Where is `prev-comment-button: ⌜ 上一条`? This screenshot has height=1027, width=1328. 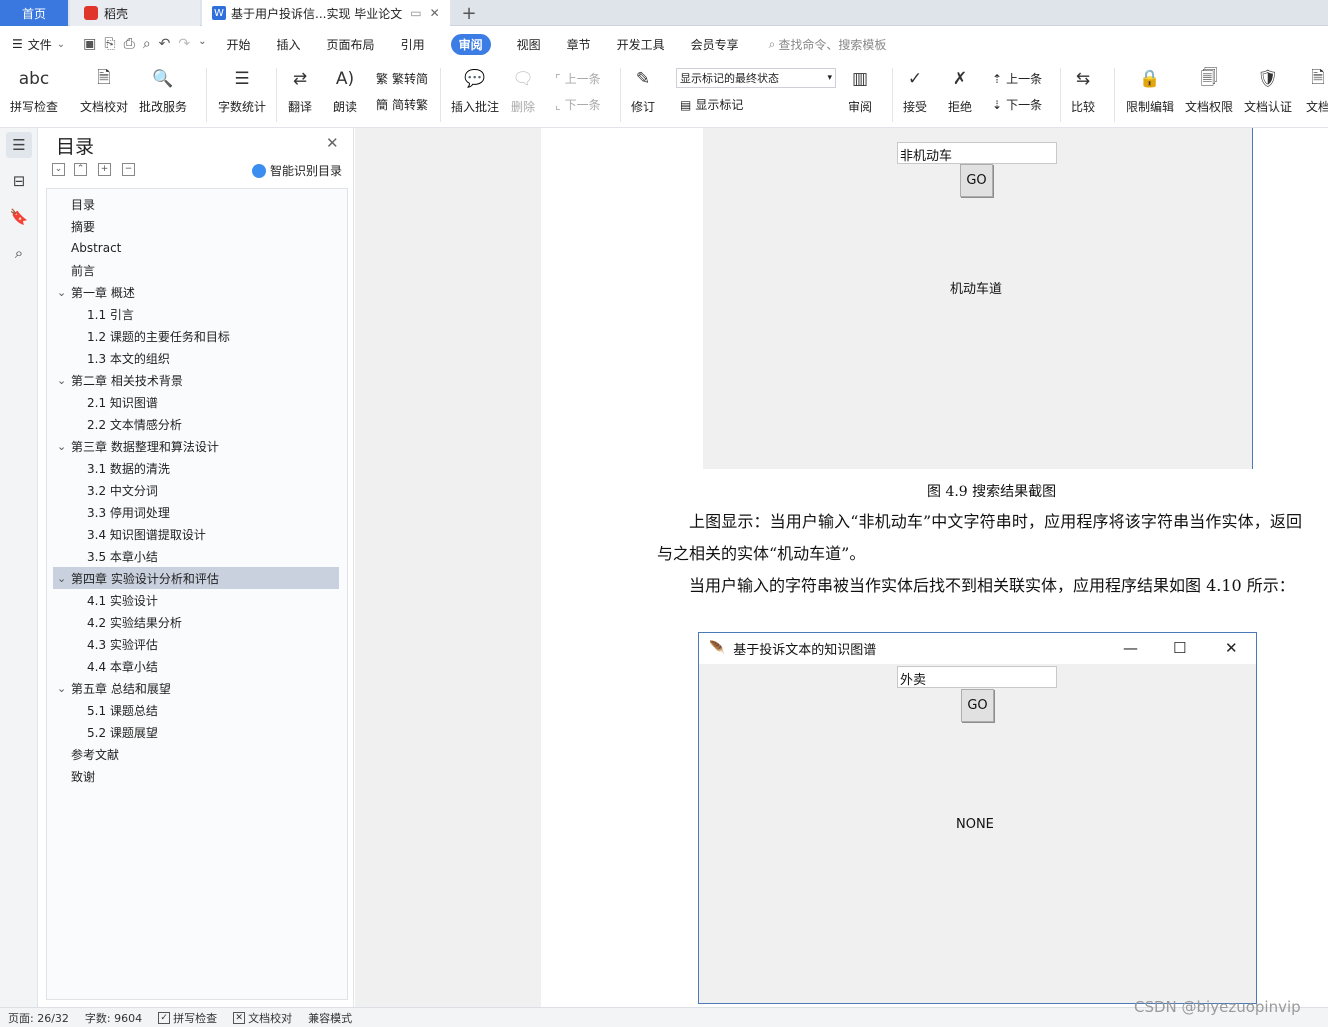
prev-comment-button: ⌜ 上一条 is located at coordinates (578, 78).